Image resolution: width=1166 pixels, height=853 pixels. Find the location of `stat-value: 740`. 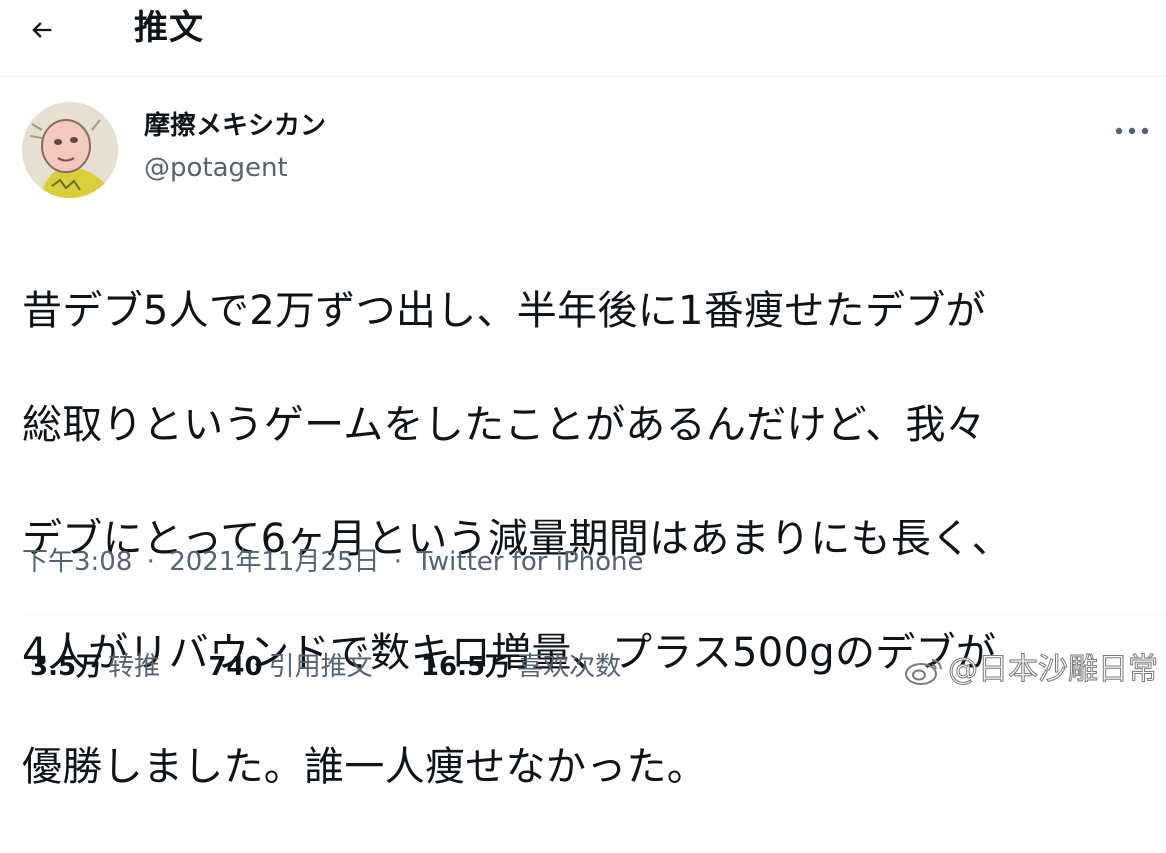

stat-value: 740 is located at coordinates (235, 667).